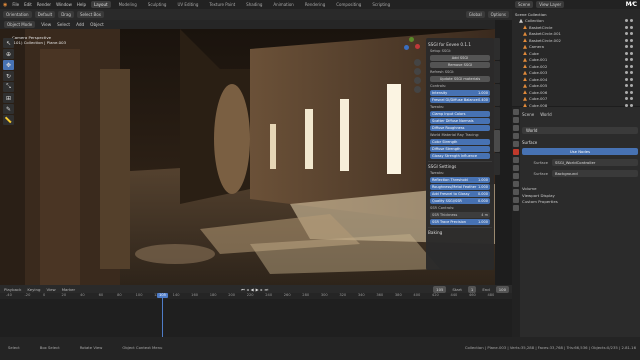  I want to click on play-reverse-icon: ◀, so click(252, 289).